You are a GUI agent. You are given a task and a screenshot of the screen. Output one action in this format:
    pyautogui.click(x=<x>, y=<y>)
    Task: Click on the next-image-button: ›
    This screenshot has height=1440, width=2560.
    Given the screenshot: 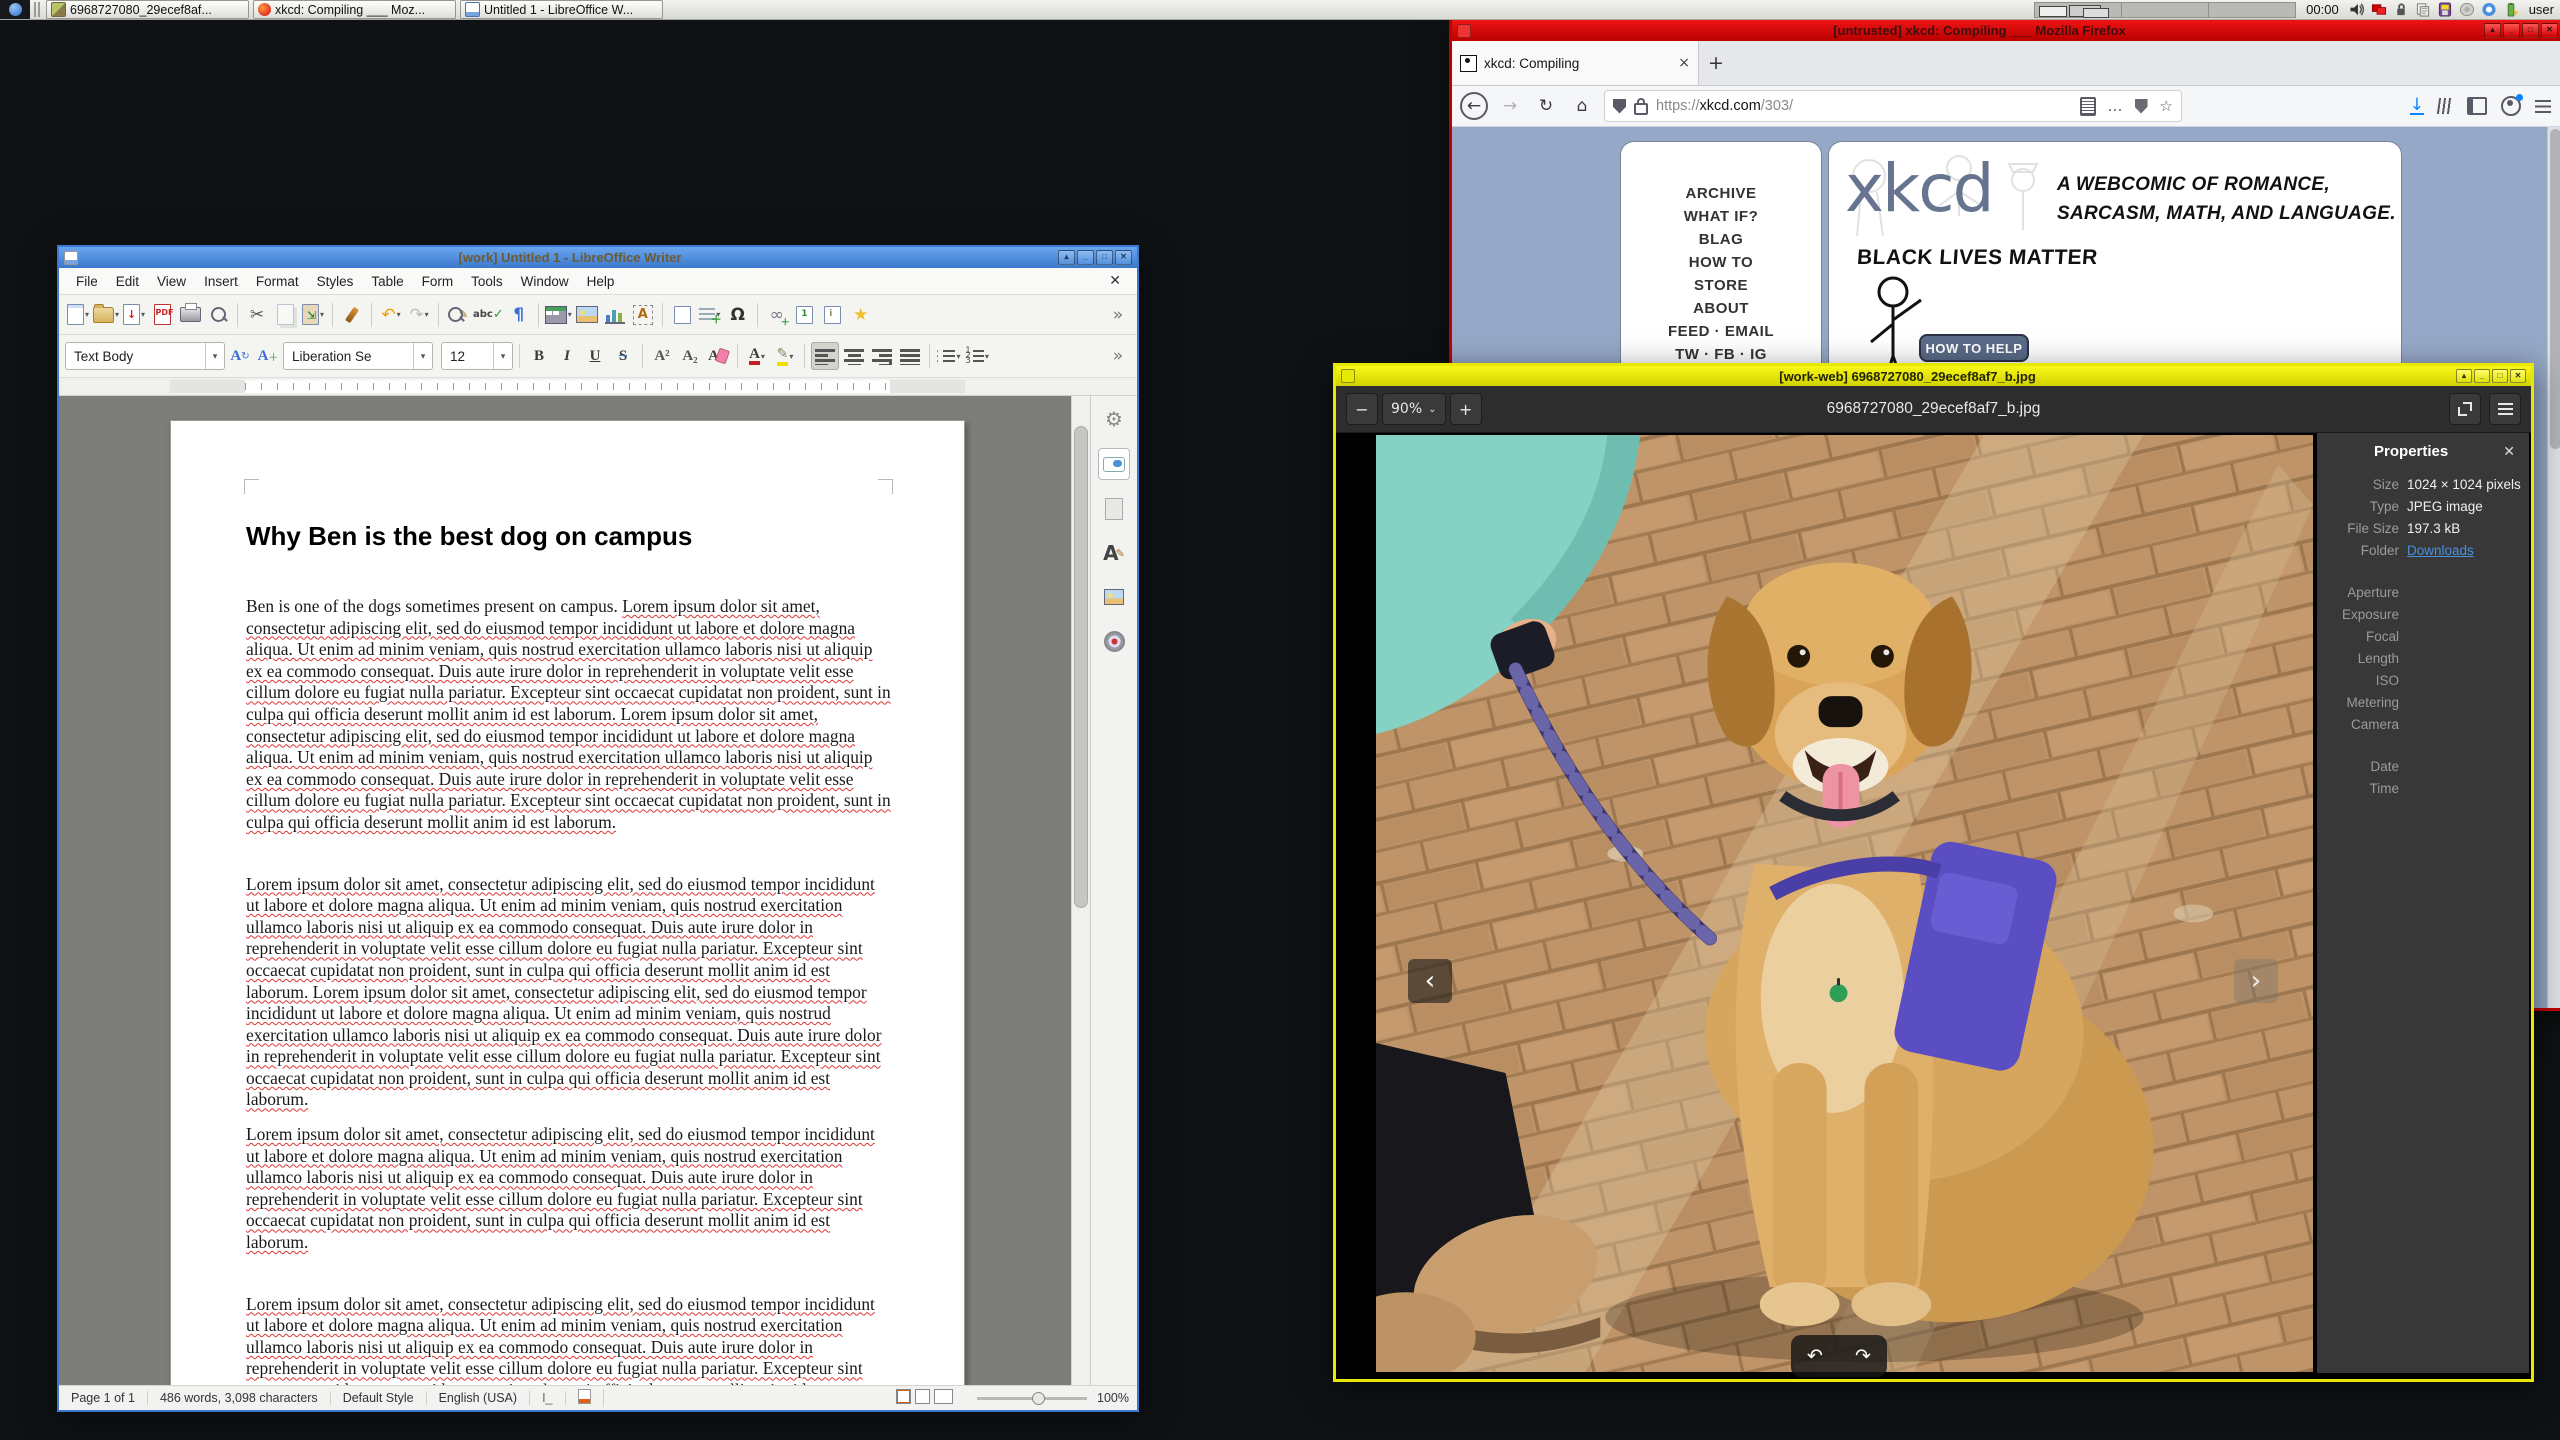 What is the action you would take?
    pyautogui.click(x=2256, y=981)
    